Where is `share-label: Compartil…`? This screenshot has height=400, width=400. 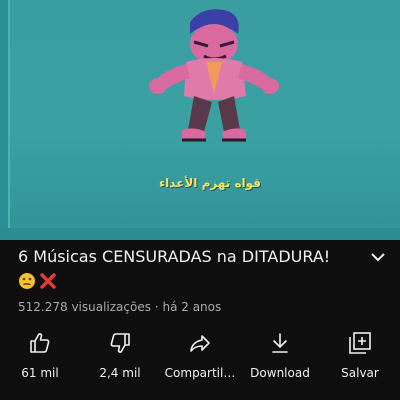 share-label: Compartil… is located at coordinates (200, 373).